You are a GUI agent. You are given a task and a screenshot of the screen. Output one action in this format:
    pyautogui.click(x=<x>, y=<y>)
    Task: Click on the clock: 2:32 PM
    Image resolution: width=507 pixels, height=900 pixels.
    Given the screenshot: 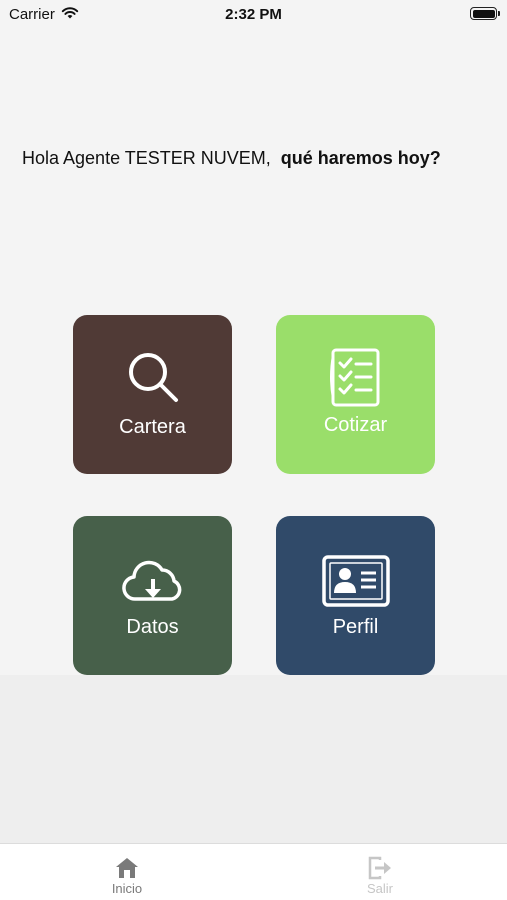 What is the action you would take?
    pyautogui.click(x=253, y=14)
    